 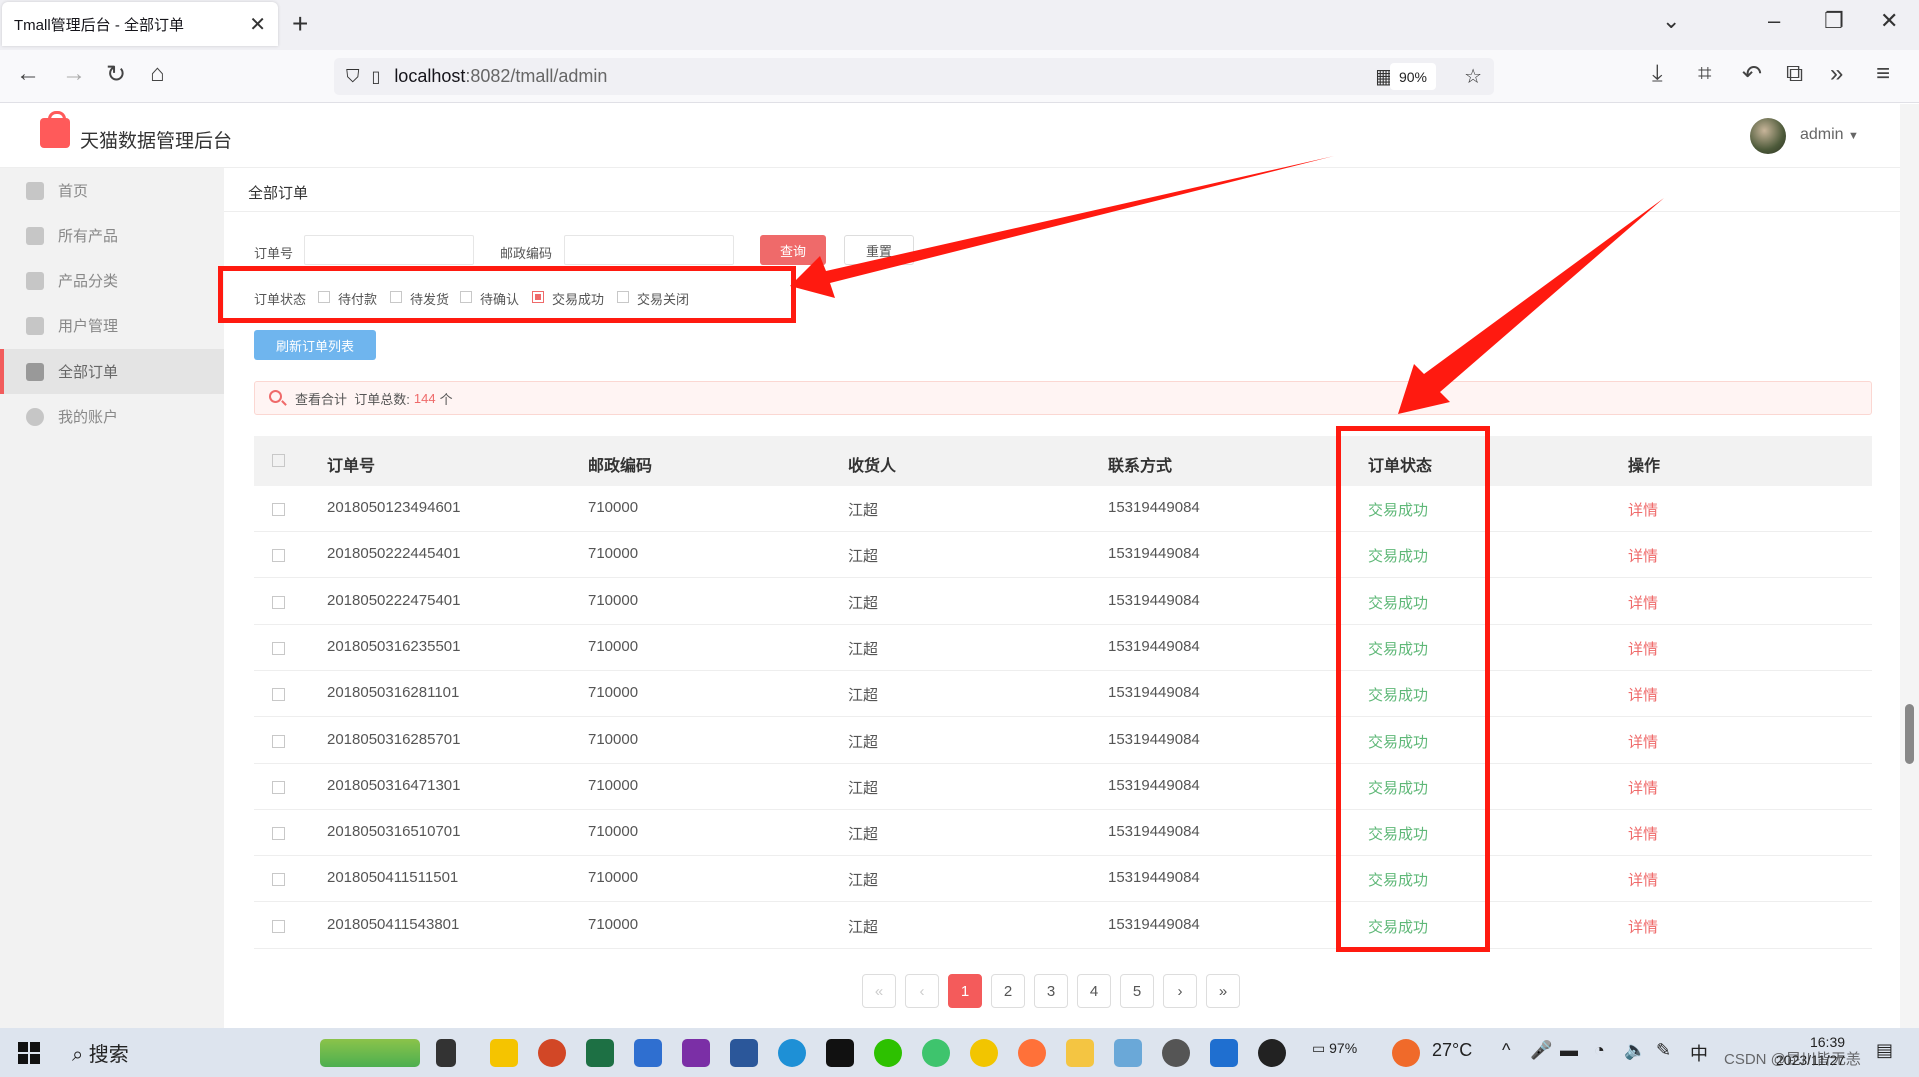 What do you see at coordinates (744, 1053) in the screenshot?
I see `word-icon` at bounding box center [744, 1053].